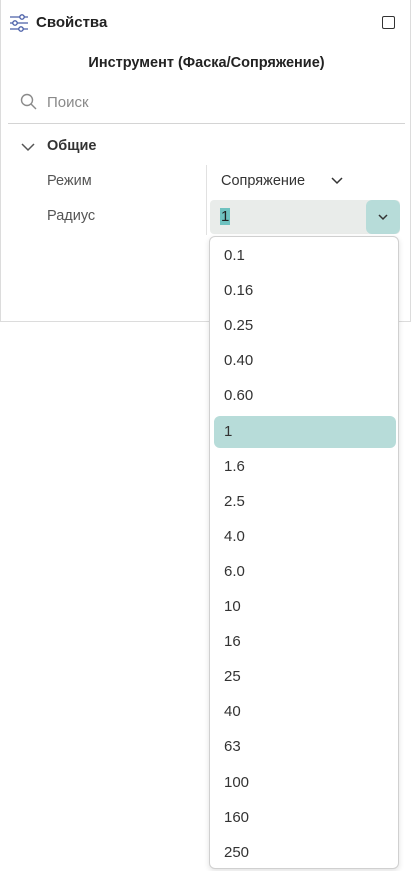 The height and width of the screenshot is (871, 411). What do you see at coordinates (237, 782) in the screenshot?
I see `dropdown-option-label: 100` at bounding box center [237, 782].